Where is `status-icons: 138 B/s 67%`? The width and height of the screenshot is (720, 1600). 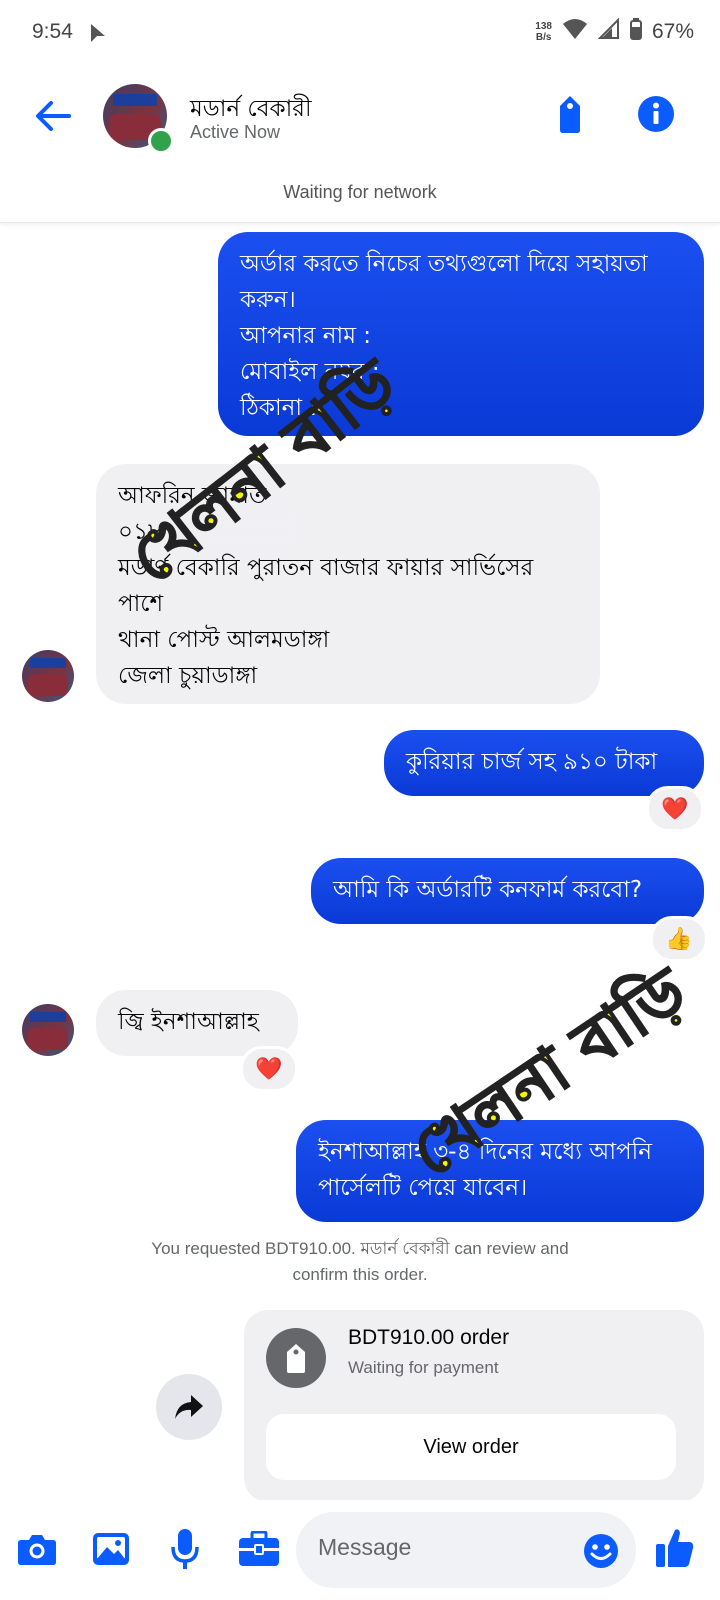 status-icons: 138 B/s 67% is located at coordinates (614, 31).